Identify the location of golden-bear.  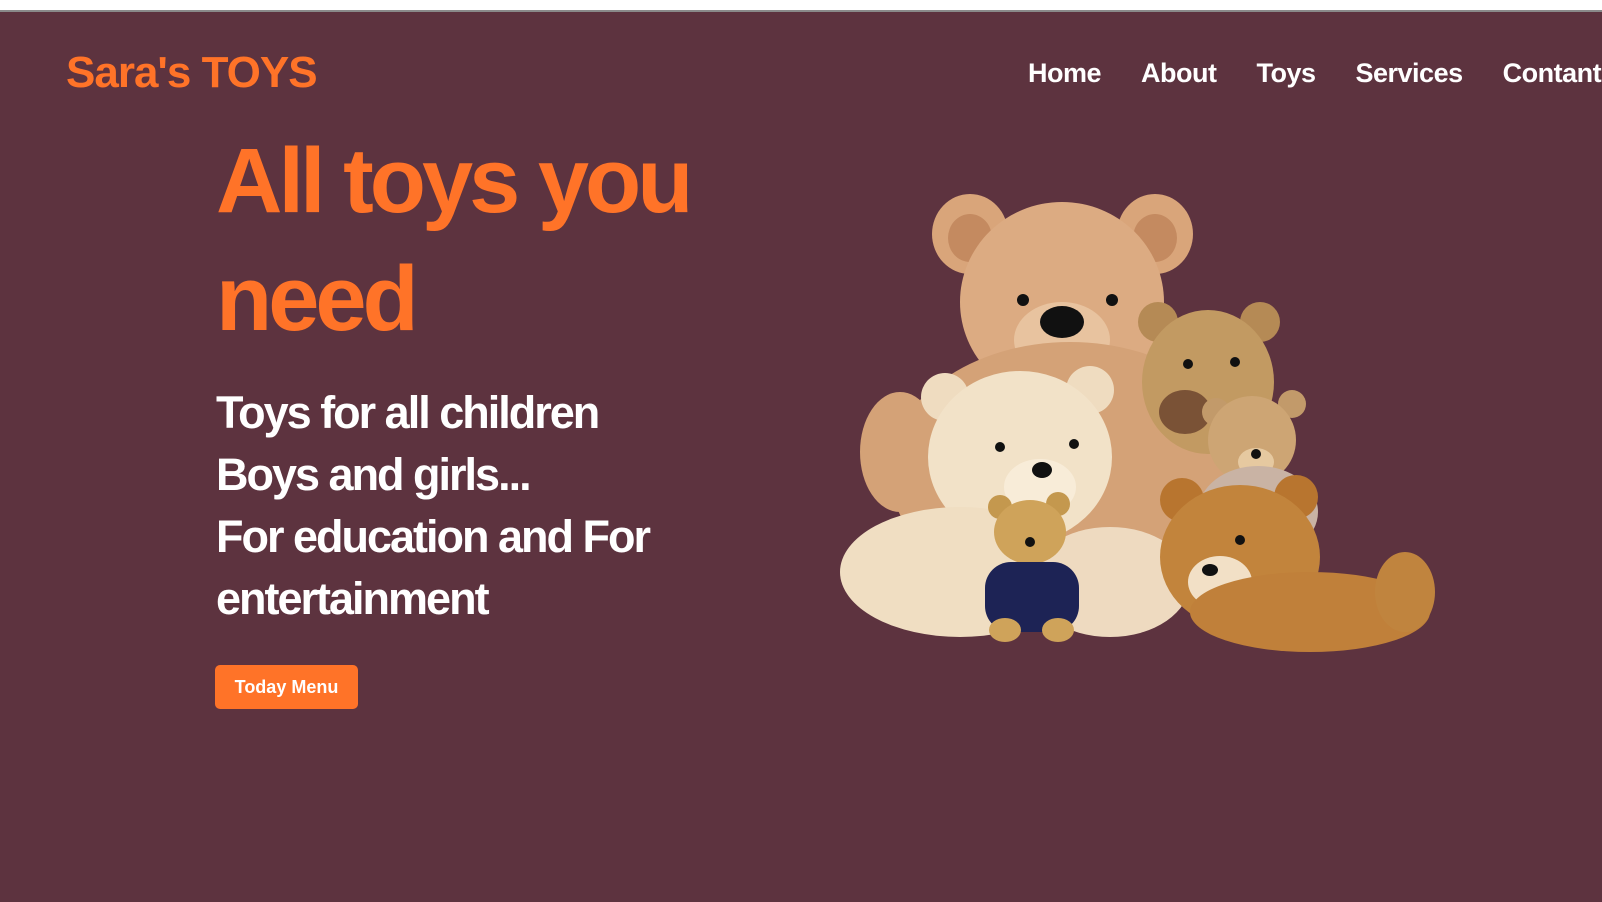
(1297, 563).